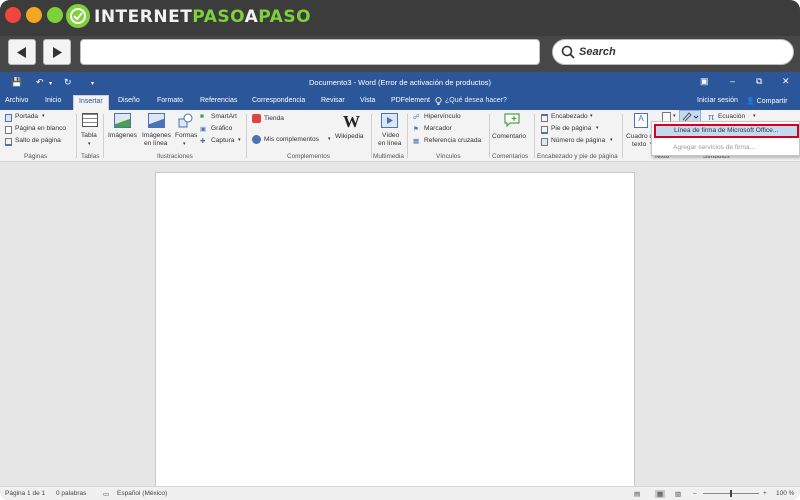 This screenshot has height=500, width=800. Describe the element at coordinates (731, 116) in the screenshot. I see `equation-button: Ecuación` at that location.